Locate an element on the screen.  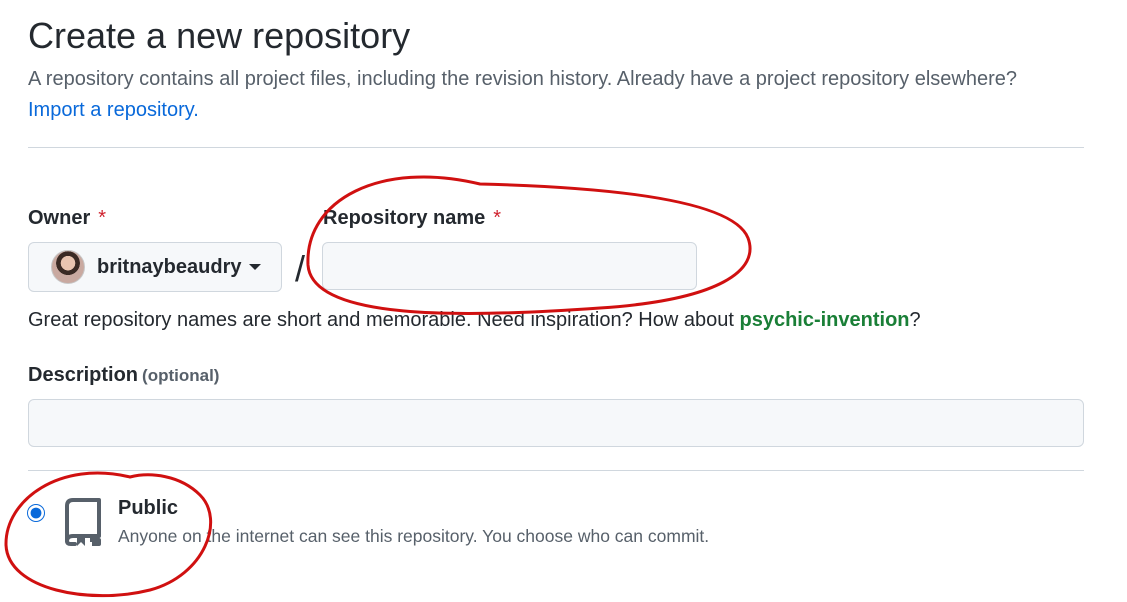
owner-dropdown: britnaybeaudry is located at coordinates (155, 267).